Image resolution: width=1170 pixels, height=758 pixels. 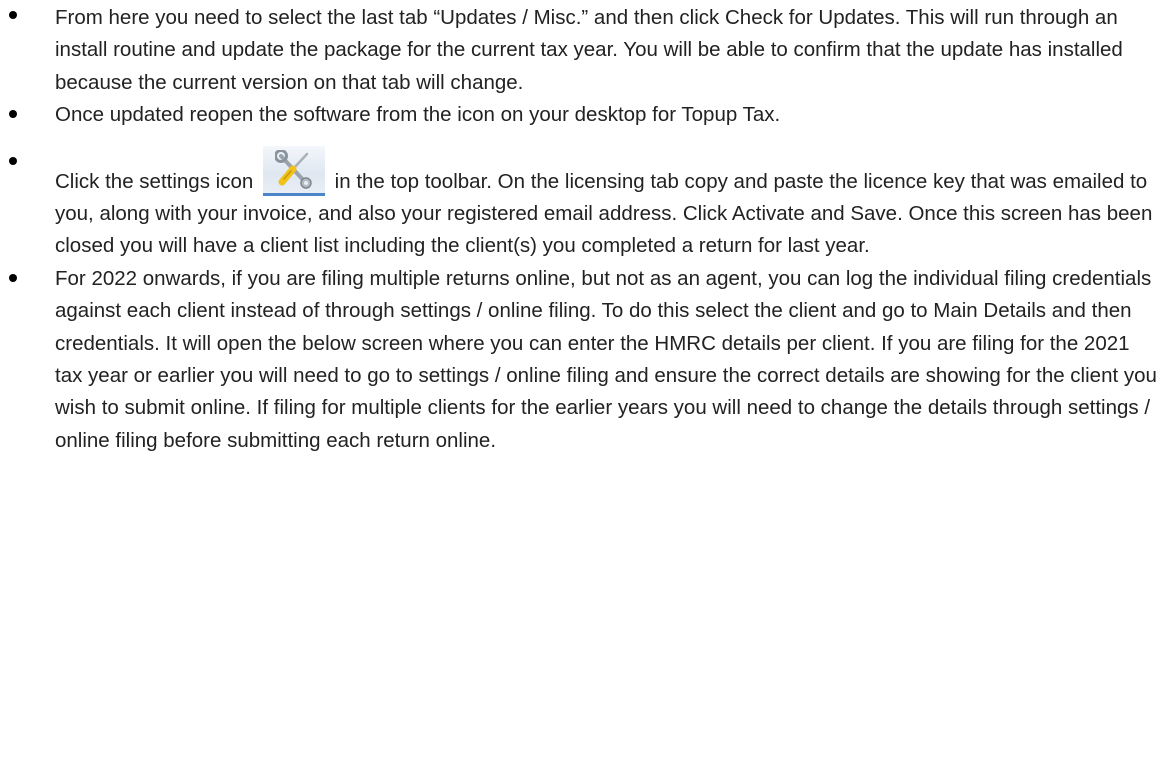 What do you see at coordinates (154, 181) in the screenshot?
I see `list-item-text-before-icon: Click the settings icon` at bounding box center [154, 181].